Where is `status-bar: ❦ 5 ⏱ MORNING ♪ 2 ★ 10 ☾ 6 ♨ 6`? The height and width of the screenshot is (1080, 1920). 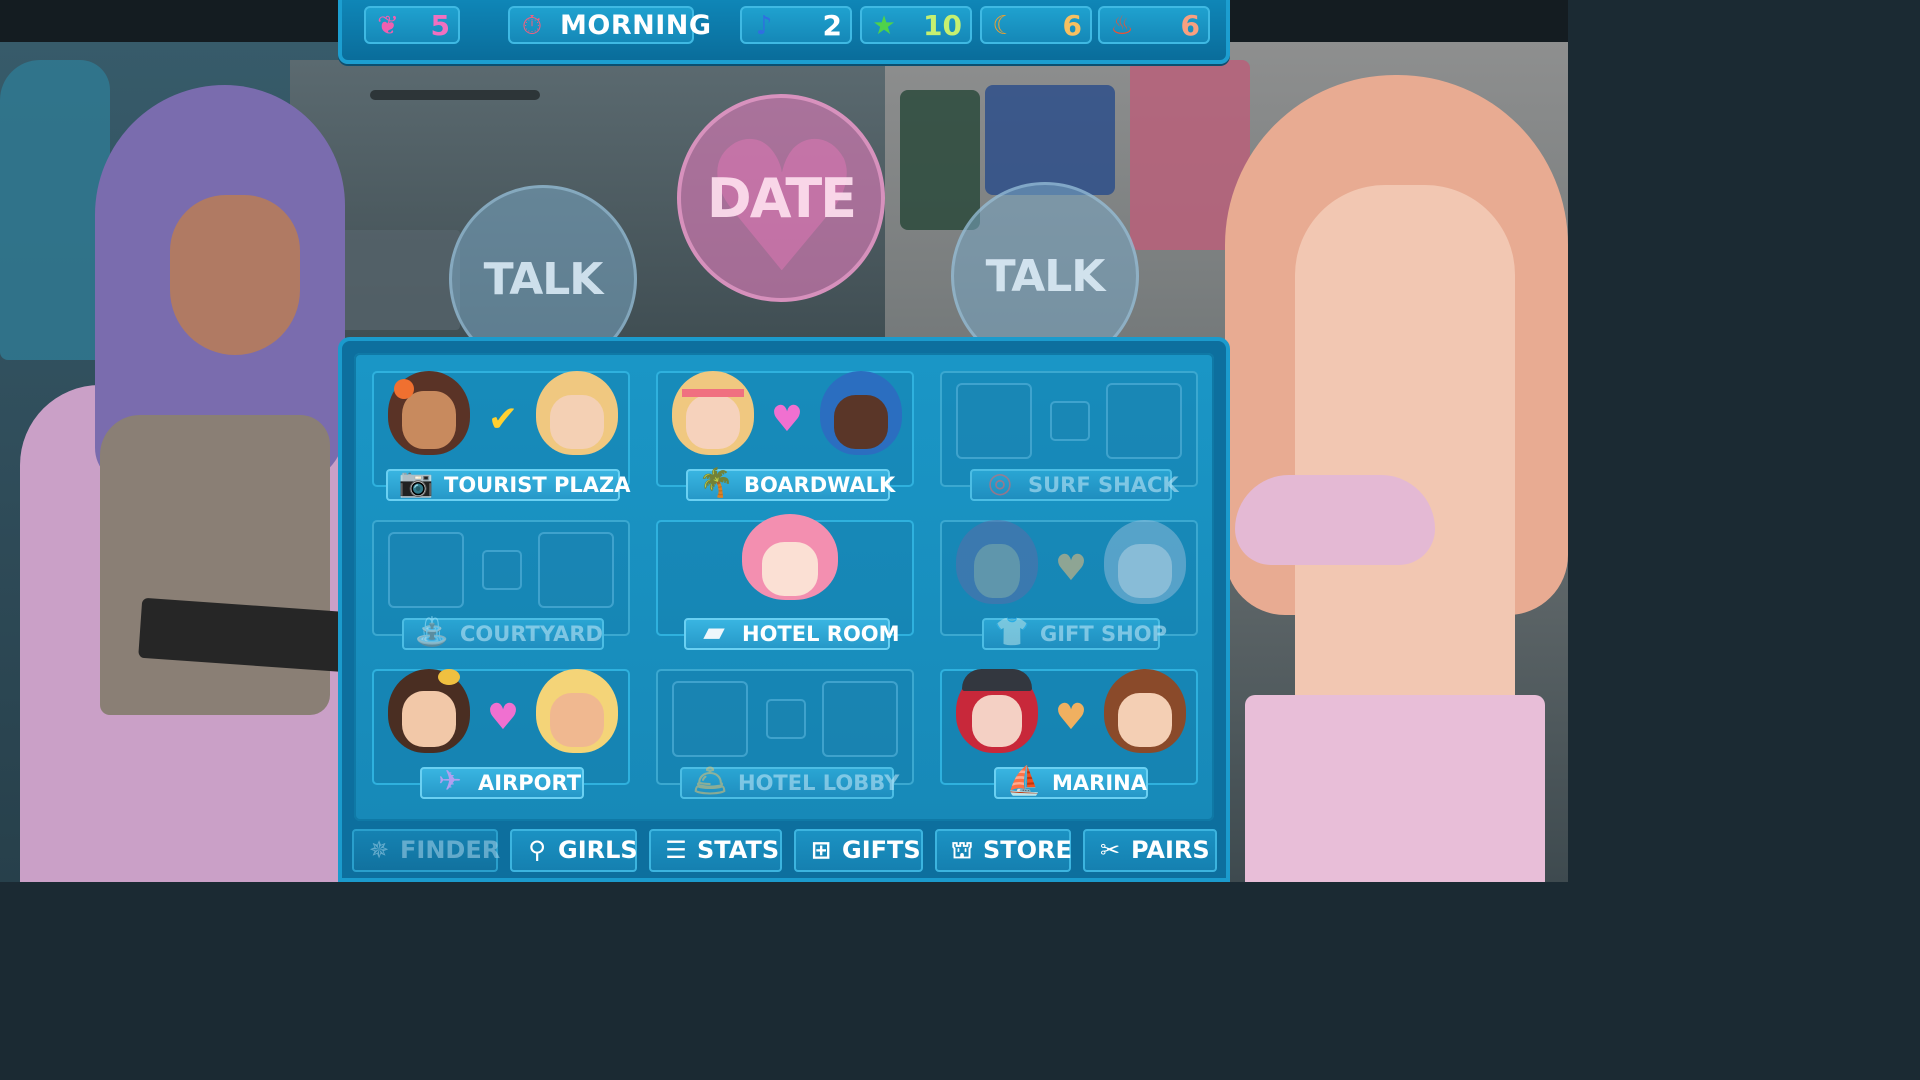 status-bar: ❦ 5 ⏱ MORNING ♪ 2 ★ 10 ☾ 6 ♨ 6 is located at coordinates (784, 32).